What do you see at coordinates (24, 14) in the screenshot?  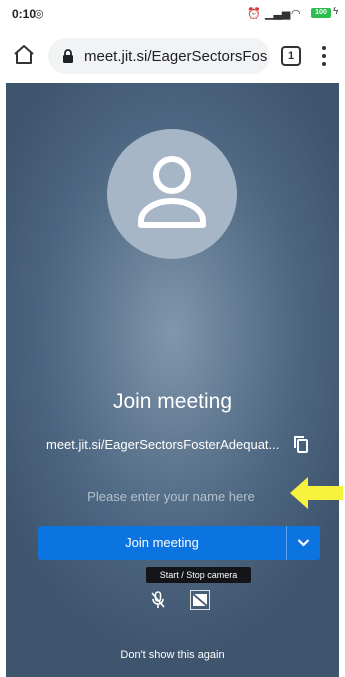 I see `status-time: 0:10` at bounding box center [24, 14].